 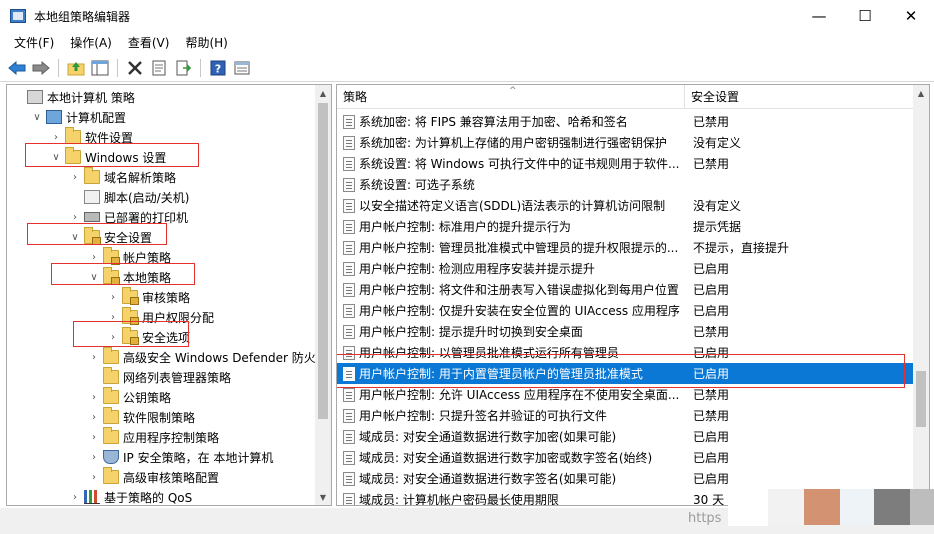 I want to click on tree-vertical-scrollbar: ▲ ▼, so click(x=323, y=295).